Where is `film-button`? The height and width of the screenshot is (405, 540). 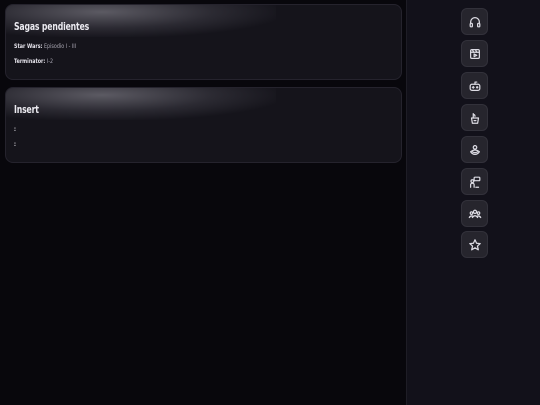 film-button is located at coordinates (474, 53).